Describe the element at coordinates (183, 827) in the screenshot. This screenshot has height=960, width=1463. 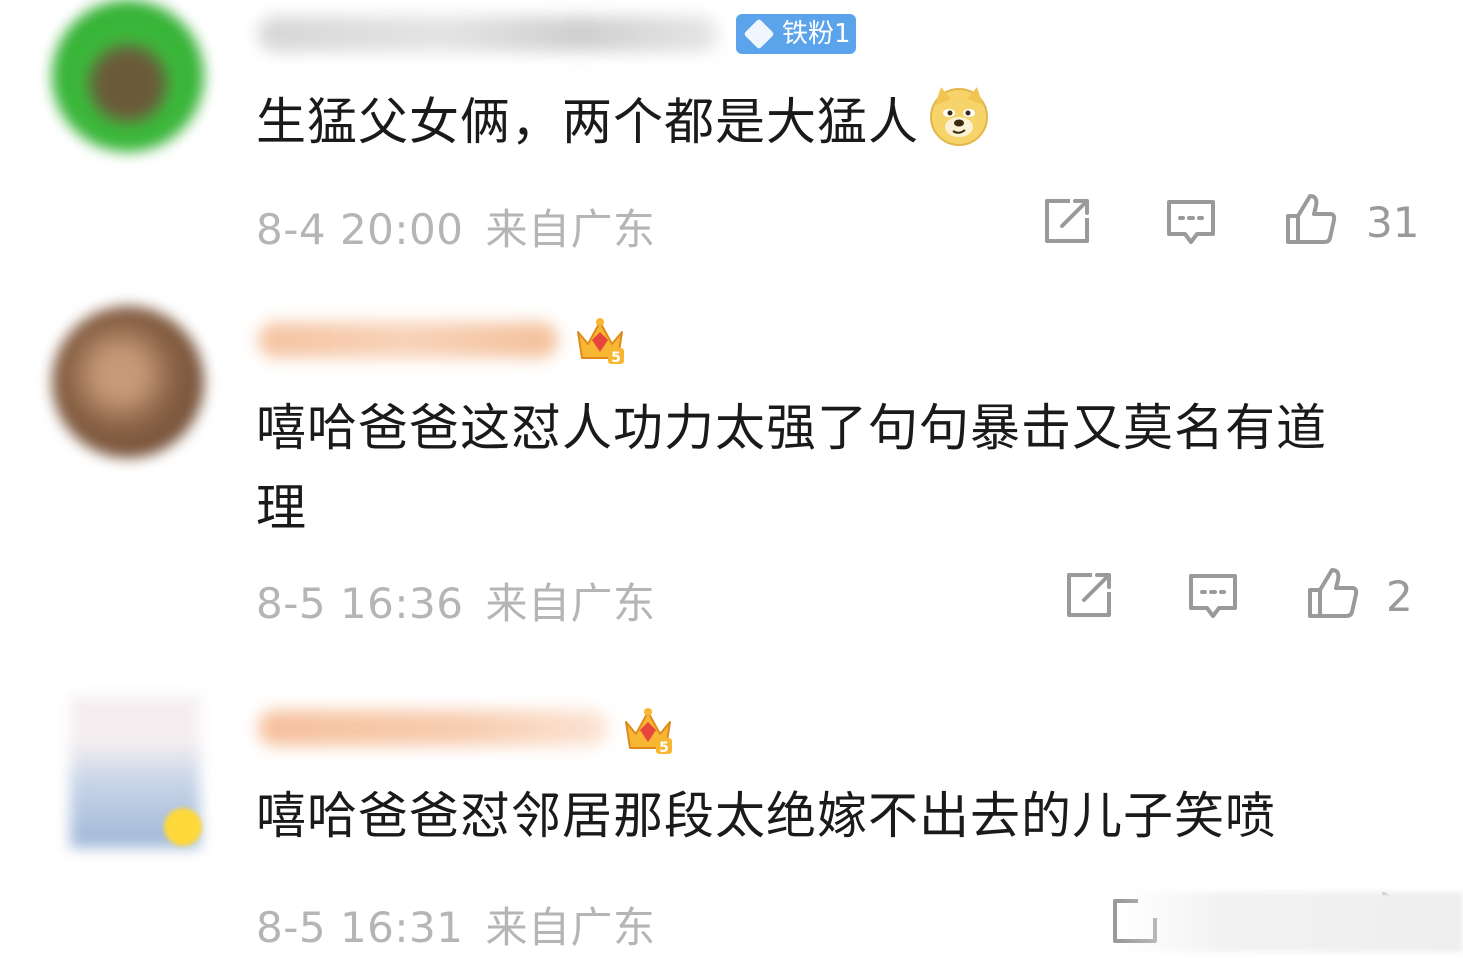
I see `avatar-badge` at that location.